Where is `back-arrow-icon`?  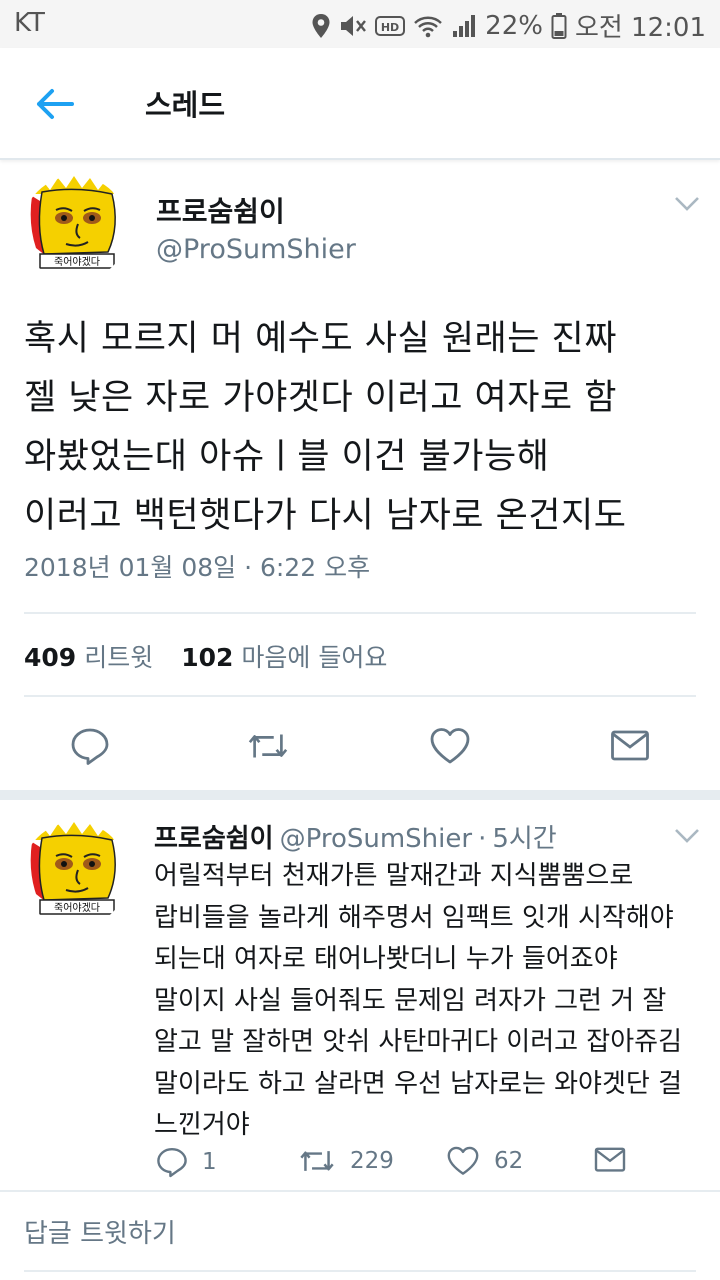 back-arrow-icon is located at coordinates (55, 104).